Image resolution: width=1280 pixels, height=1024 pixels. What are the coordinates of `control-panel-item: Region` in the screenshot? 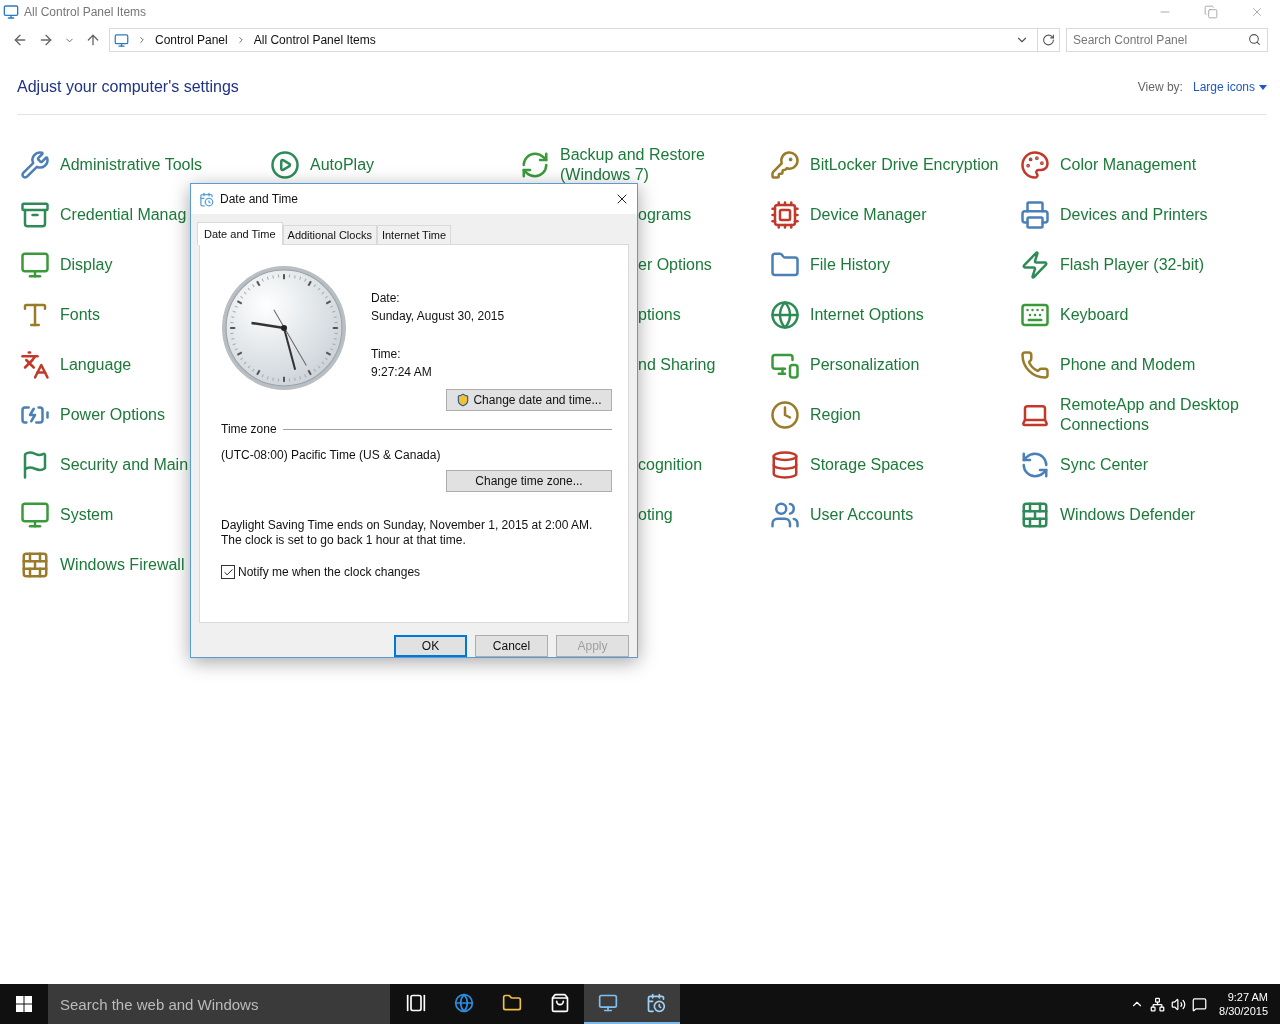 It's located at (814, 415).